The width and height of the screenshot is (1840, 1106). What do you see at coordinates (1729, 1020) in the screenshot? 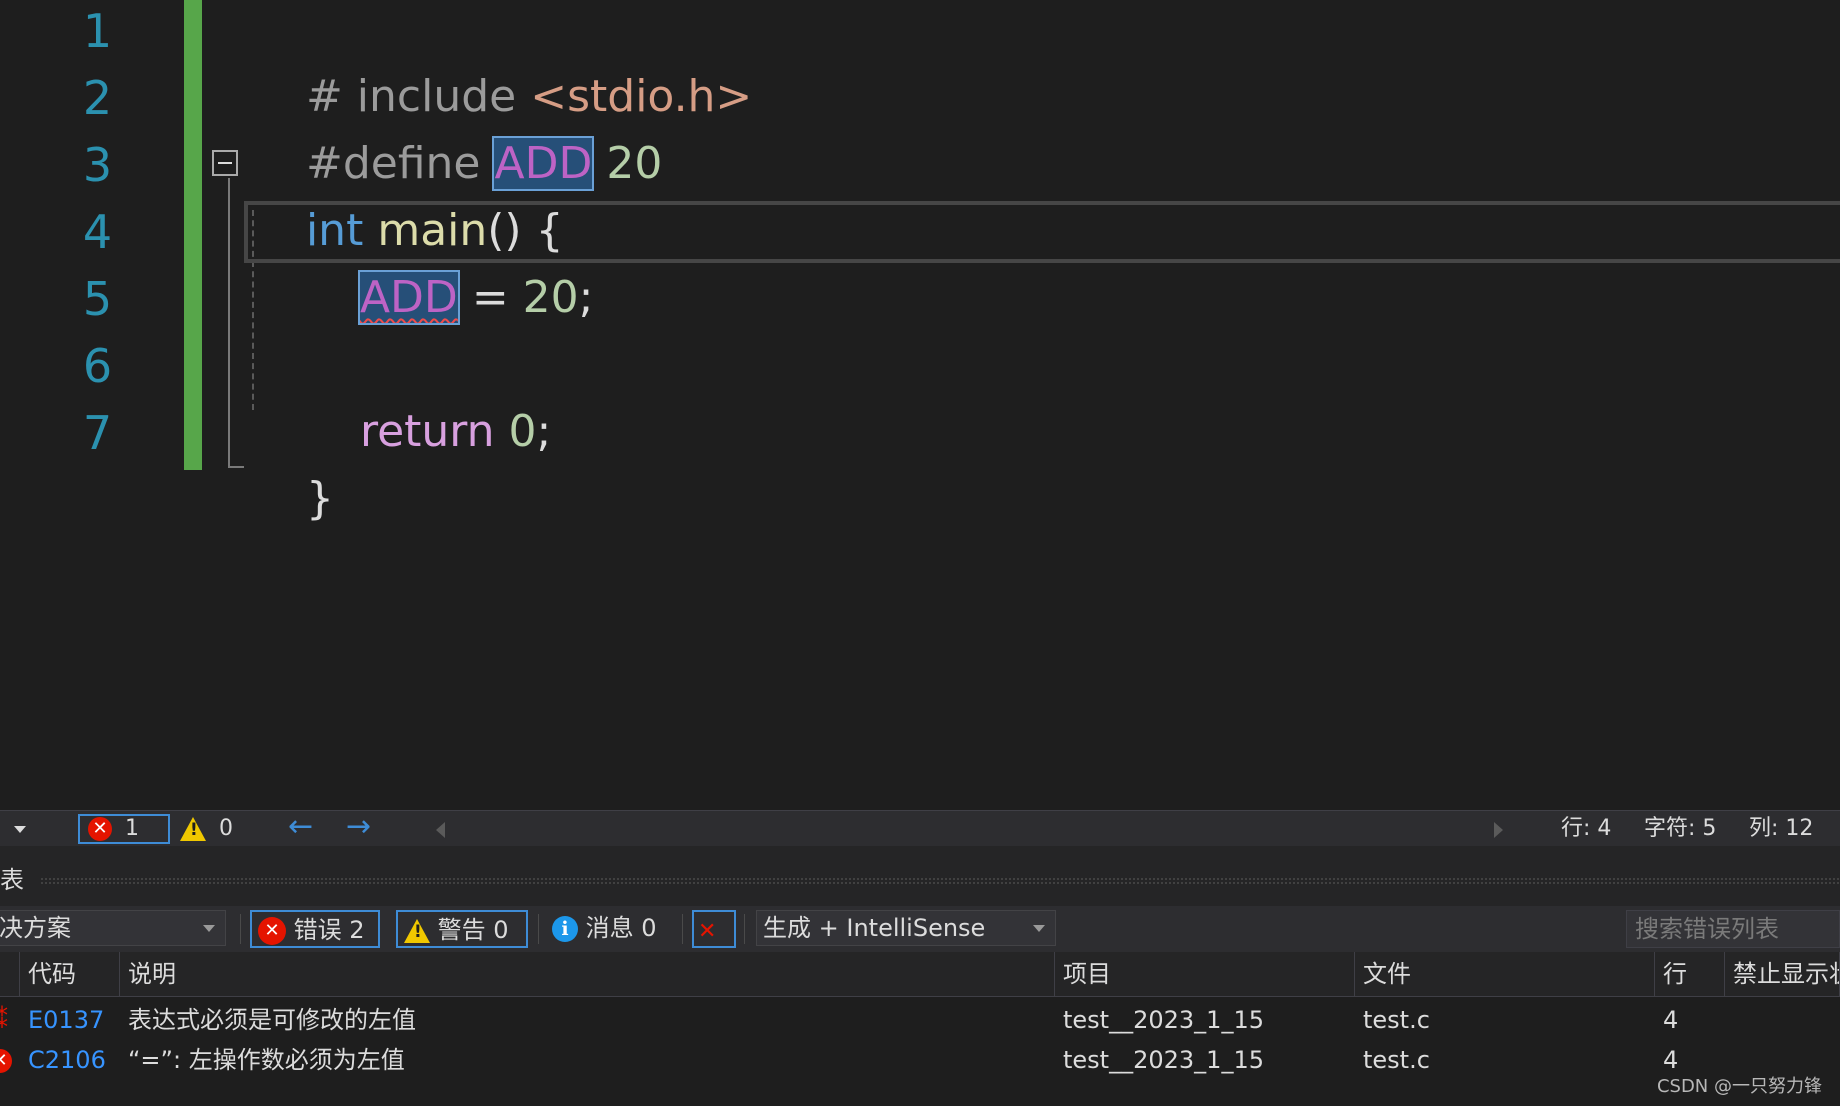
I see `error-suppression` at bounding box center [1729, 1020].